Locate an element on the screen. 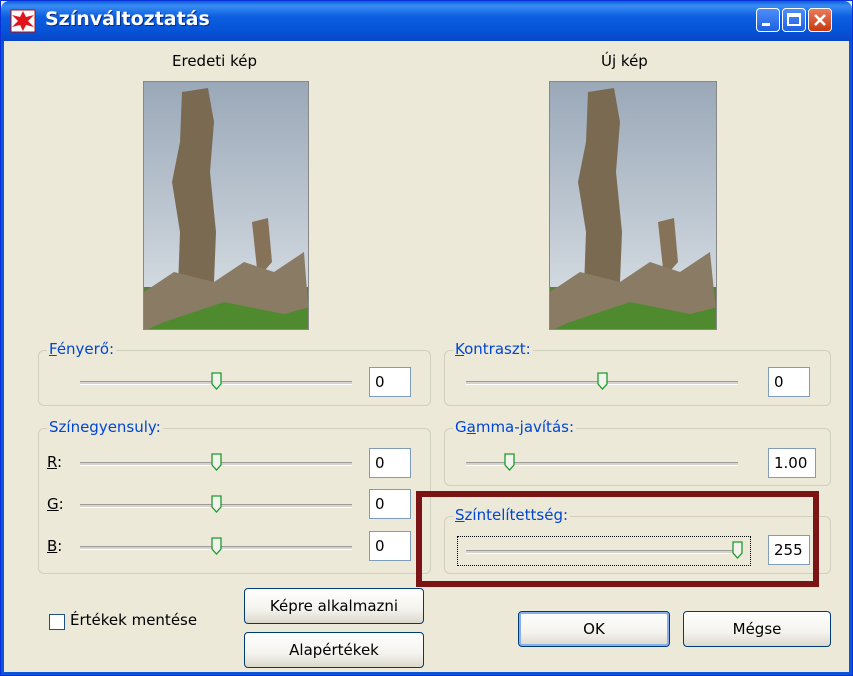  minimize-button is located at coordinates (768, 20).